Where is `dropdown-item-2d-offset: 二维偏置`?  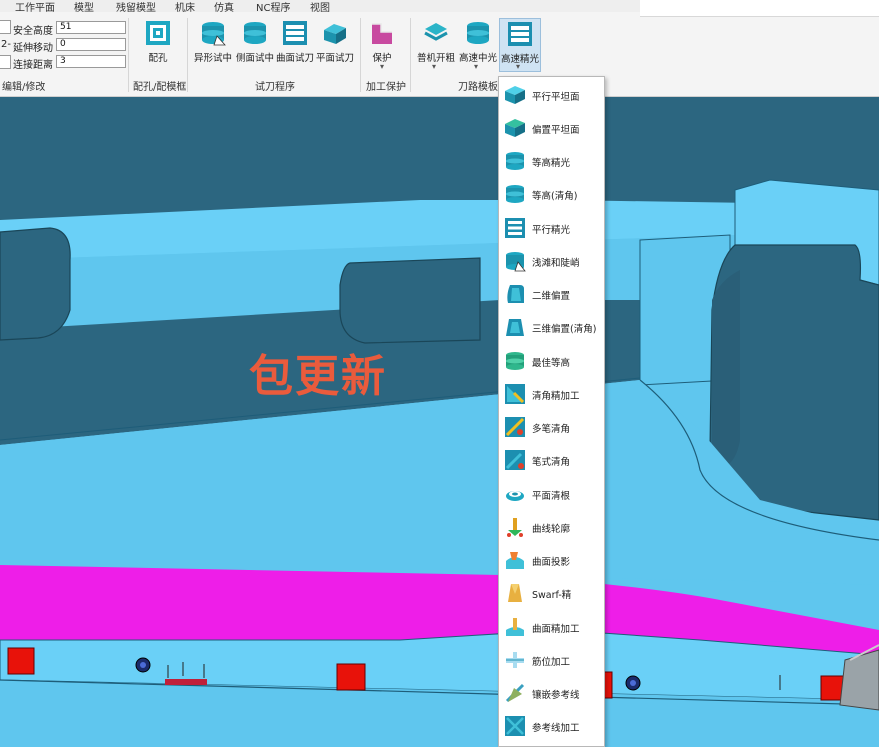 dropdown-item-2d-offset: 二维偏置 is located at coordinates (551, 294).